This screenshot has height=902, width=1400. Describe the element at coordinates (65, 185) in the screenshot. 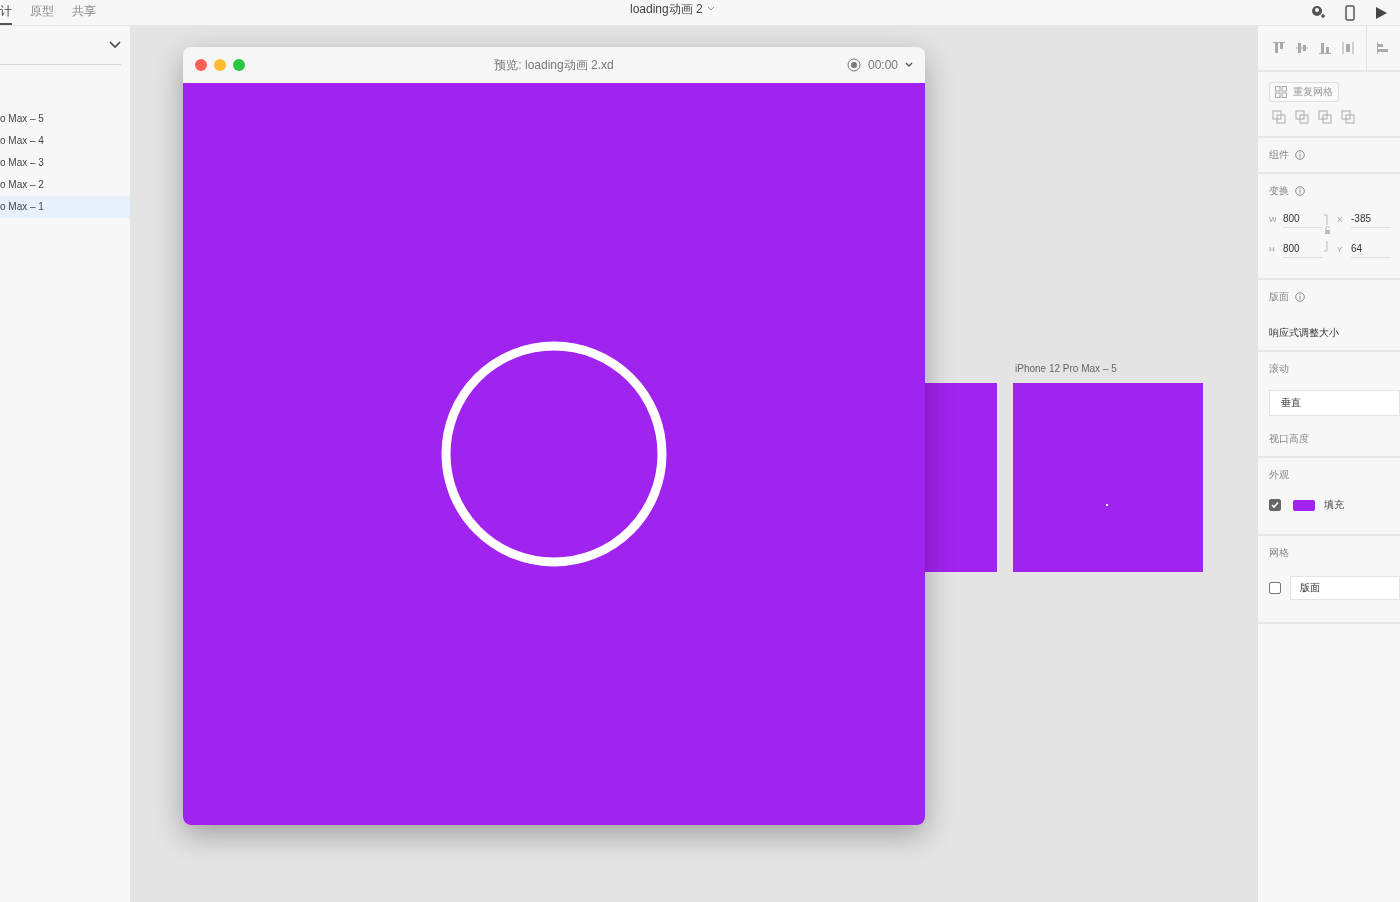

I see `layer-item: o Max – 2` at that location.